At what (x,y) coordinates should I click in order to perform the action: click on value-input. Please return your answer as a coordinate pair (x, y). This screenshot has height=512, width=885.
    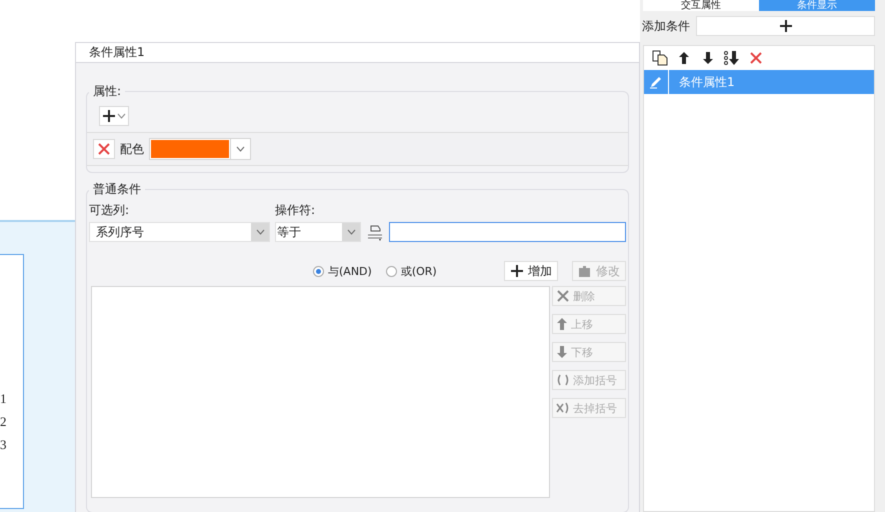
    Looking at the image, I should click on (507, 232).